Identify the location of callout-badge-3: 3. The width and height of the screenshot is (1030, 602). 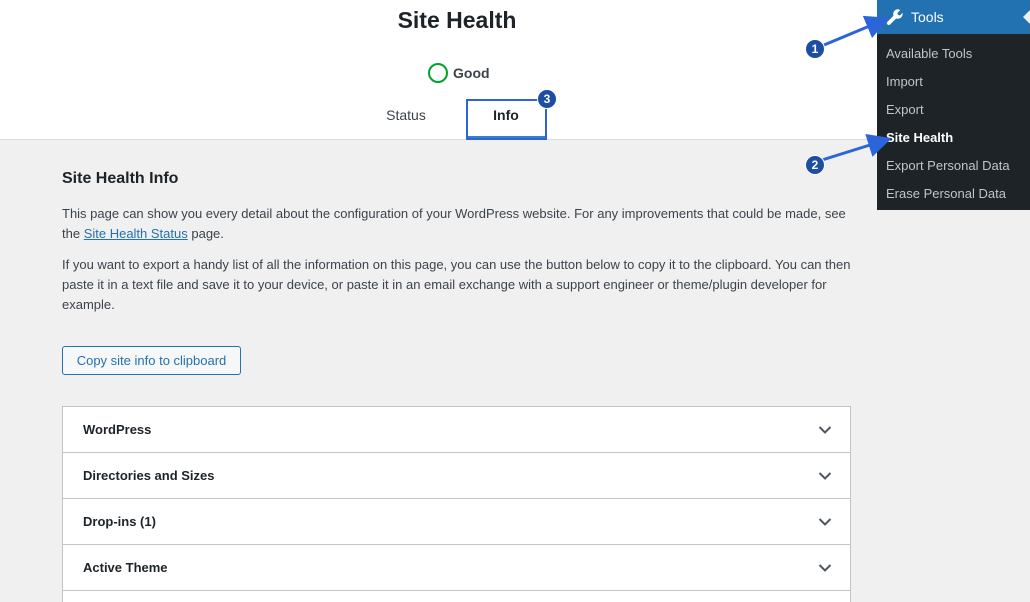
(547, 99).